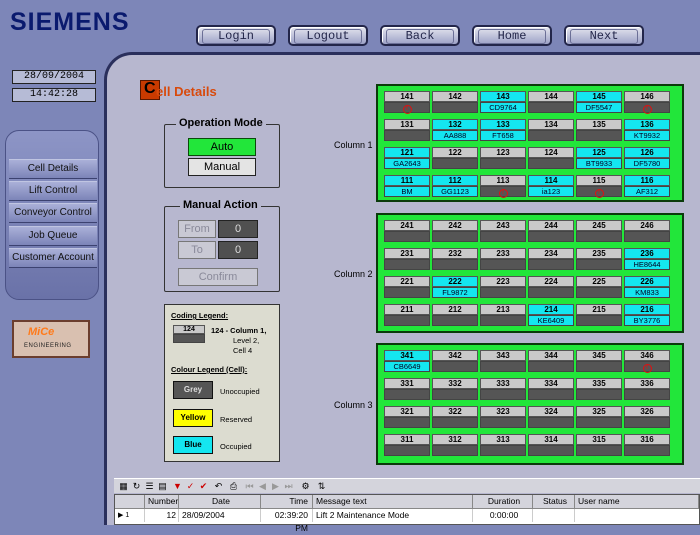  What do you see at coordinates (647, 130) in the screenshot?
I see `cell-136: 136 KT9932` at bounding box center [647, 130].